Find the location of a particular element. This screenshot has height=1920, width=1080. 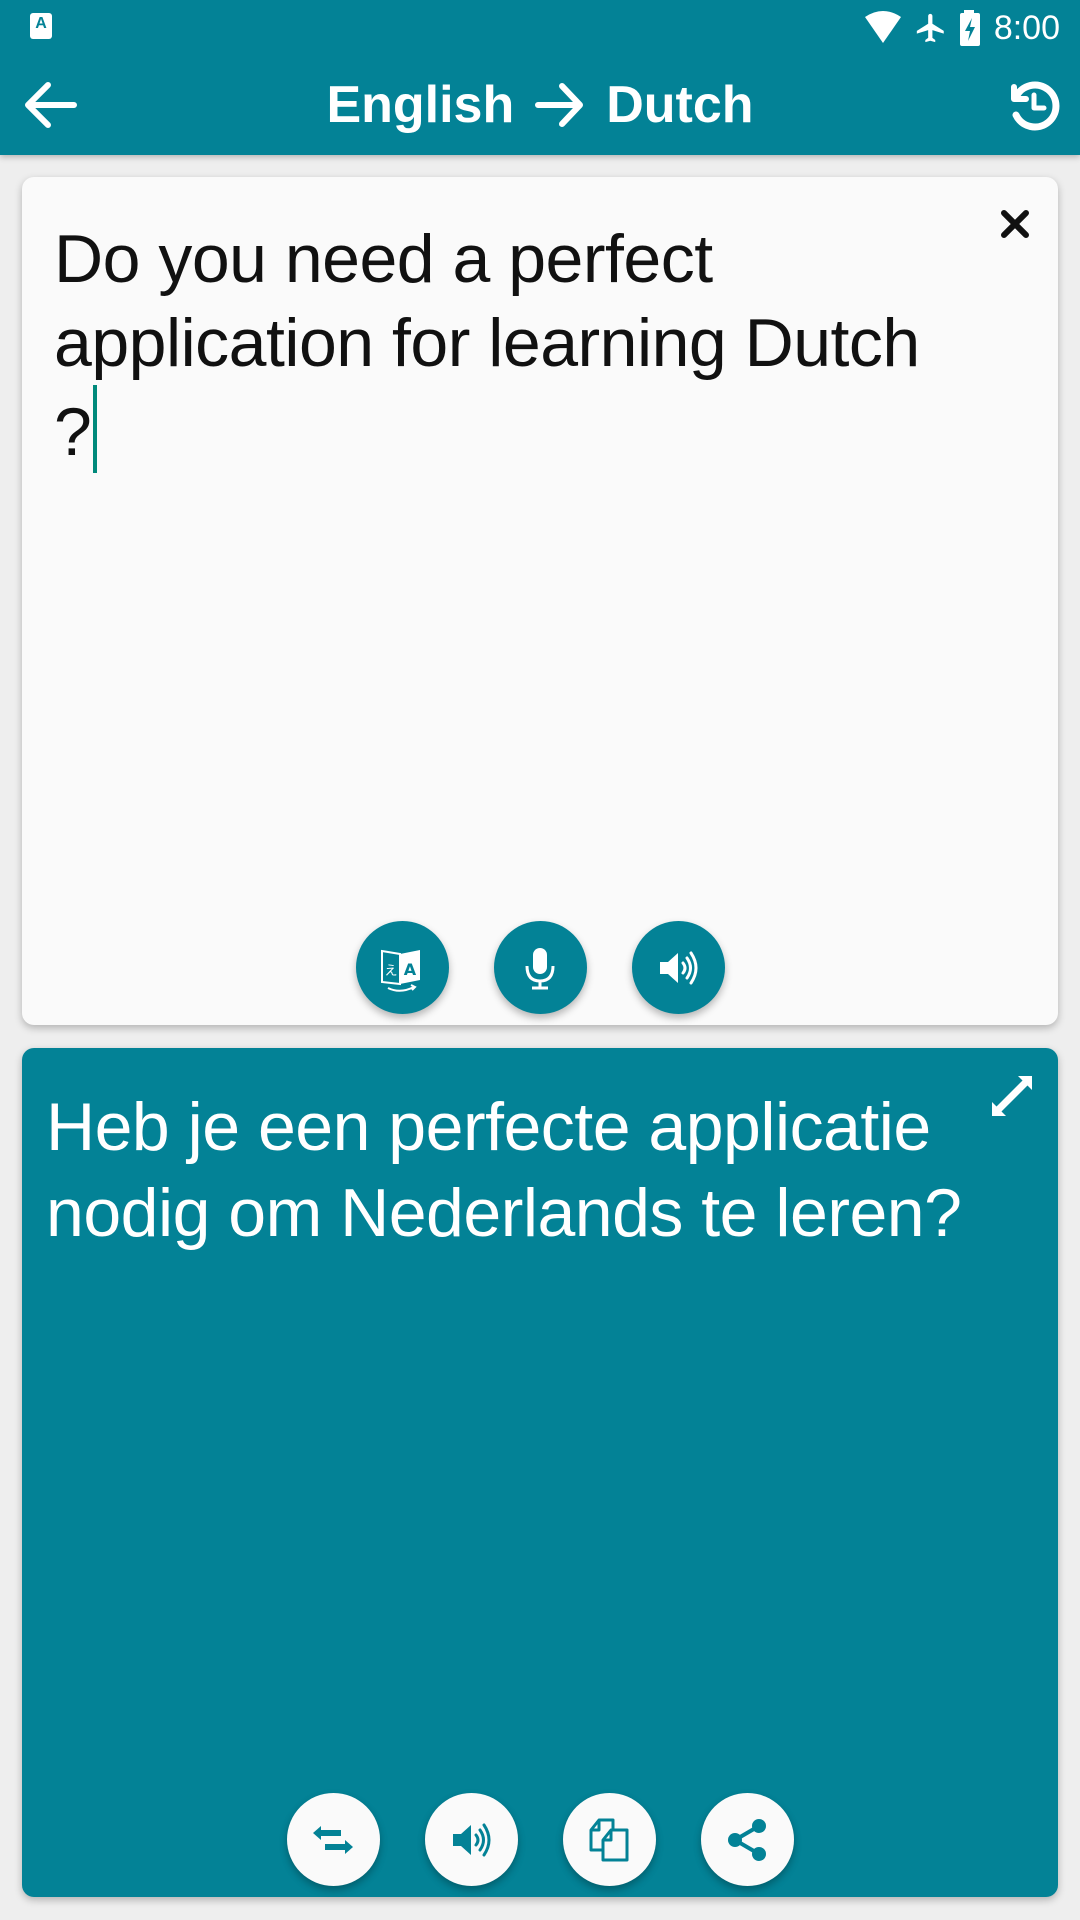

status-icons: 8:00 is located at coordinates (962, 28).